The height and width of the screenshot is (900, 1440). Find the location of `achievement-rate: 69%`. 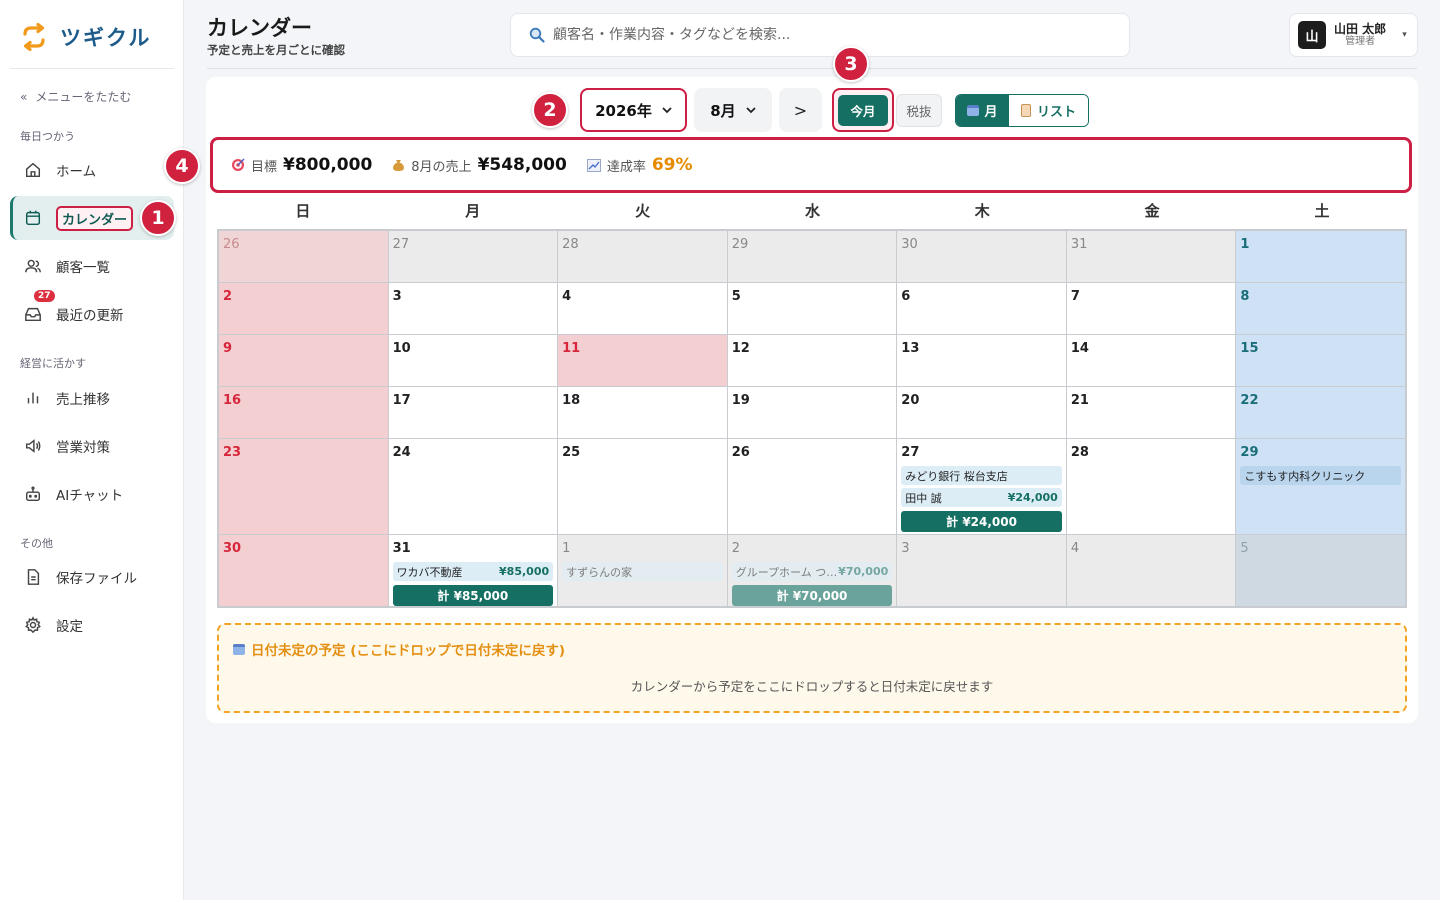

achievement-rate: 69% is located at coordinates (672, 165).